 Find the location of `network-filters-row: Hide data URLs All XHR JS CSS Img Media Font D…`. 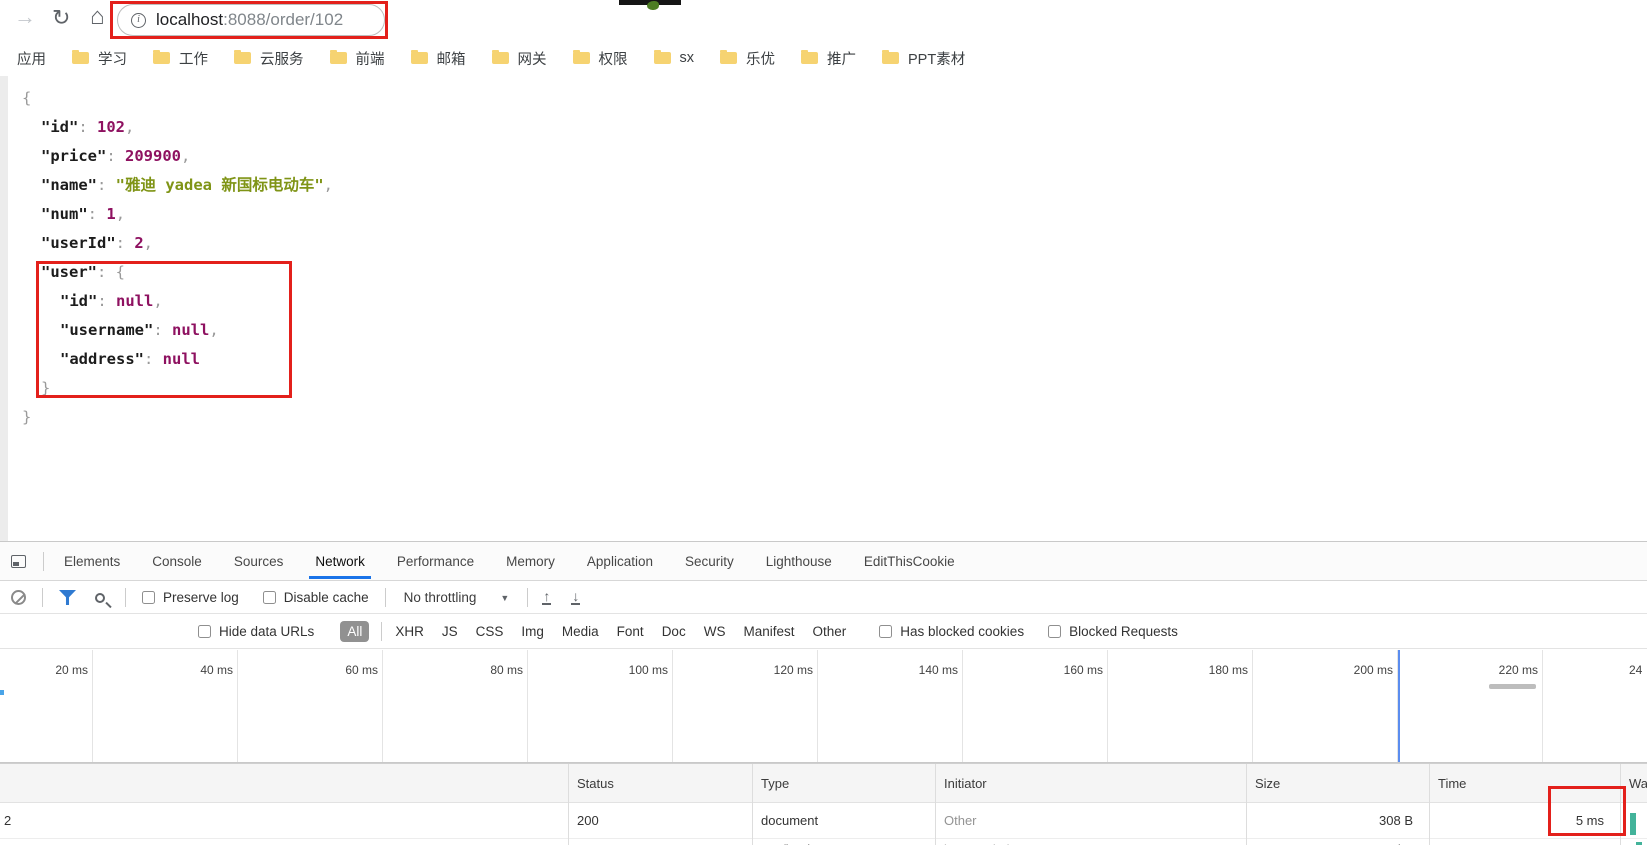

network-filters-row: Hide data URLs All XHR JS CSS Img Media Font D… is located at coordinates (823, 631).